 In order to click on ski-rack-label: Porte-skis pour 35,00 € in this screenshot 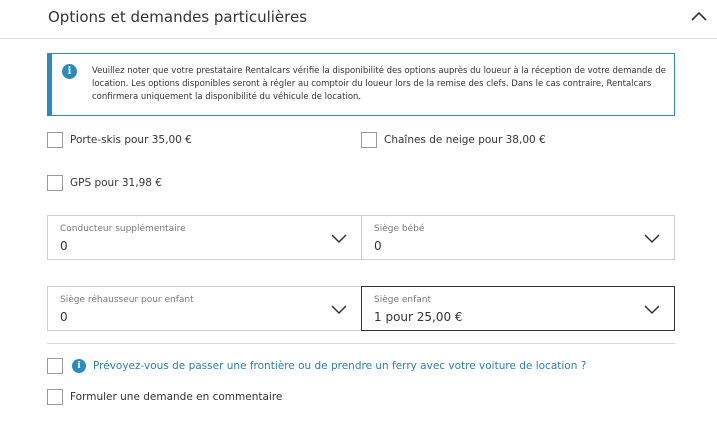, I will do `click(131, 140)`.